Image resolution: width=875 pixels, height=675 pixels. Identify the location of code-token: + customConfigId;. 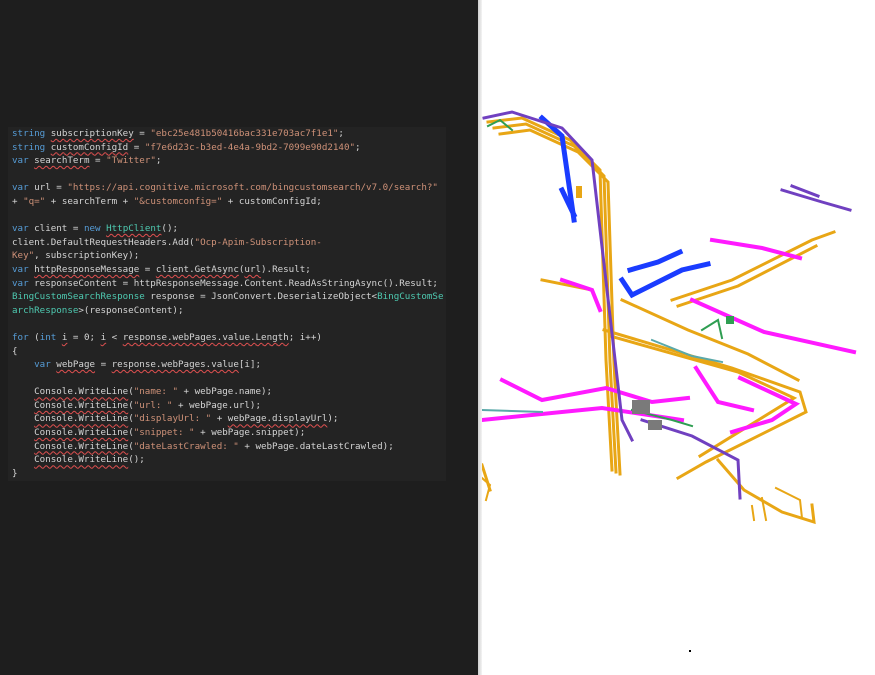
(272, 201).